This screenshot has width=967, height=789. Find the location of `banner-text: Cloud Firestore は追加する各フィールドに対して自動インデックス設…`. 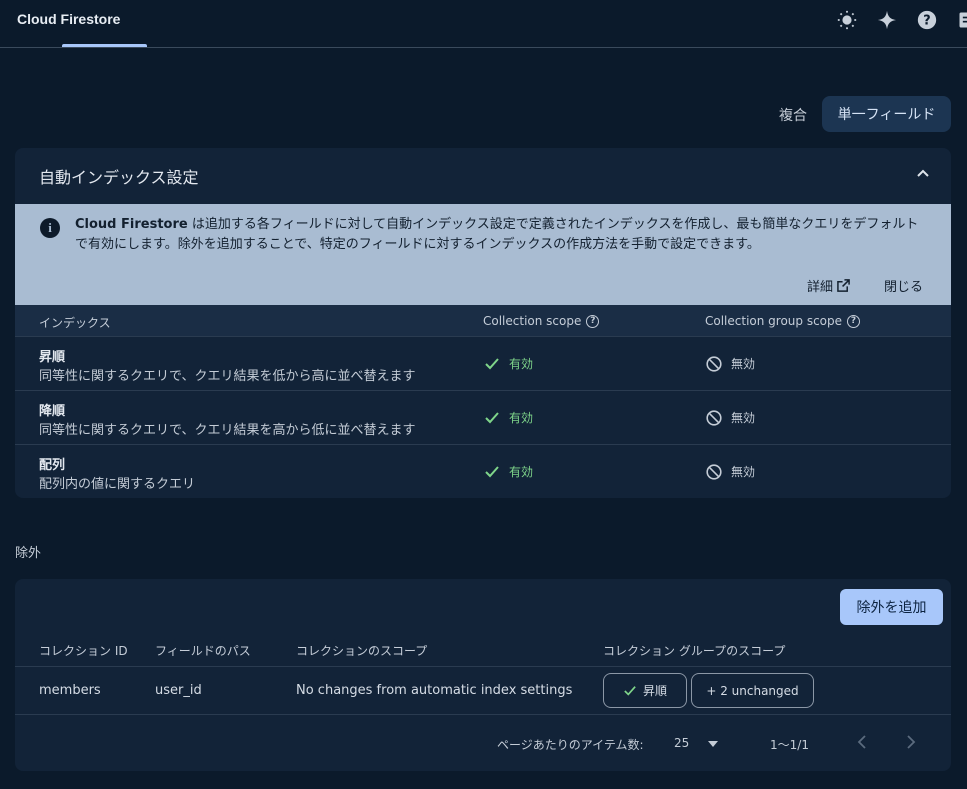

banner-text: Cloud Firestore は追加する各フィールドに対して自動インデックス設… is located at coordinates (497, 234).